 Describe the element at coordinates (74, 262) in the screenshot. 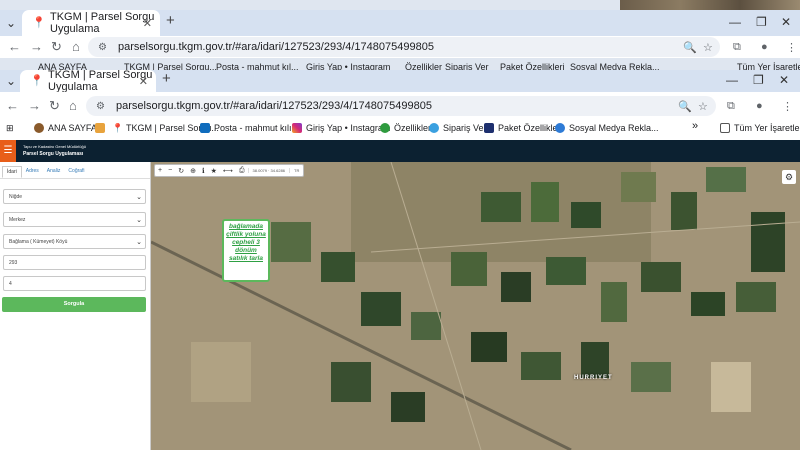

I see `block-input: 293` at that location.